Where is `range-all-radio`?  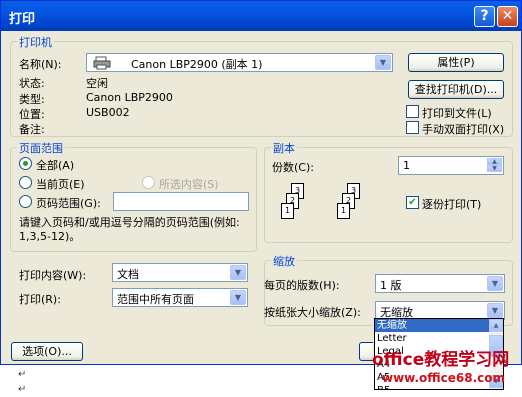
range-all-radio is located at coordinates (25, 163).